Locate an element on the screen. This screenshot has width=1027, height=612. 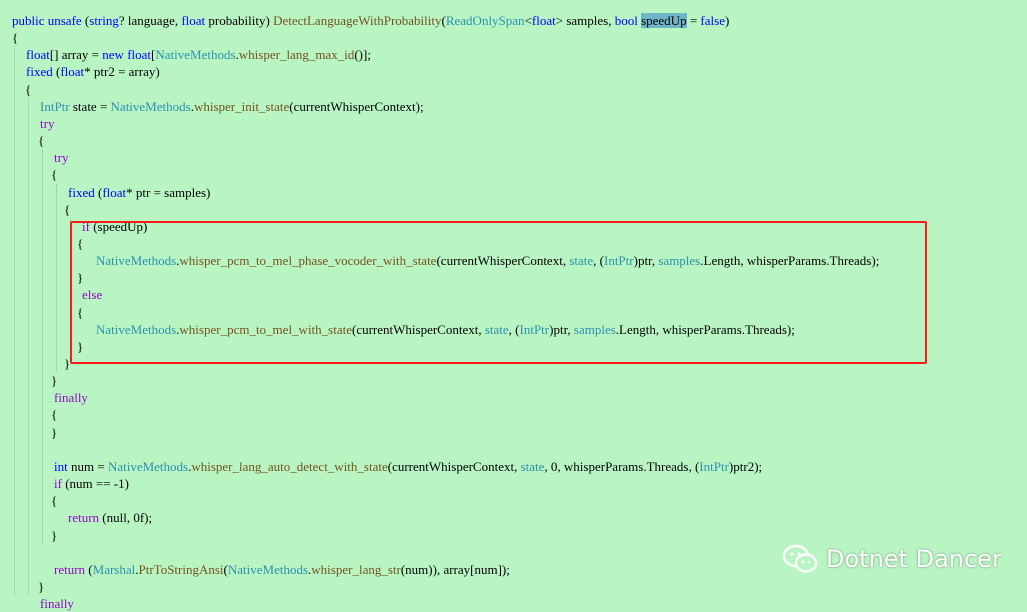
code-token: = is located at coordinates (693, 20).